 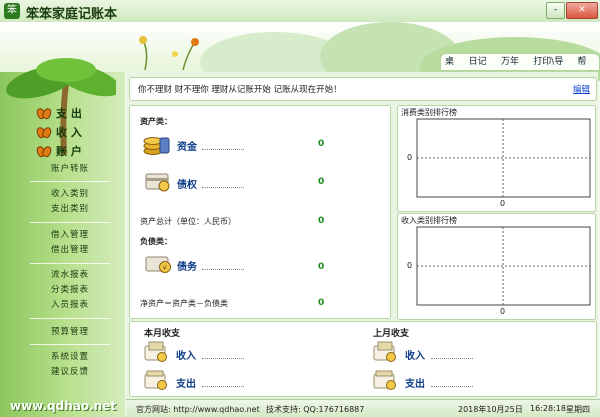 What do you see at coordinates (158, 264) in the screenshot?
I see `debt-icon: ¥` at bounding box center [158, 264].